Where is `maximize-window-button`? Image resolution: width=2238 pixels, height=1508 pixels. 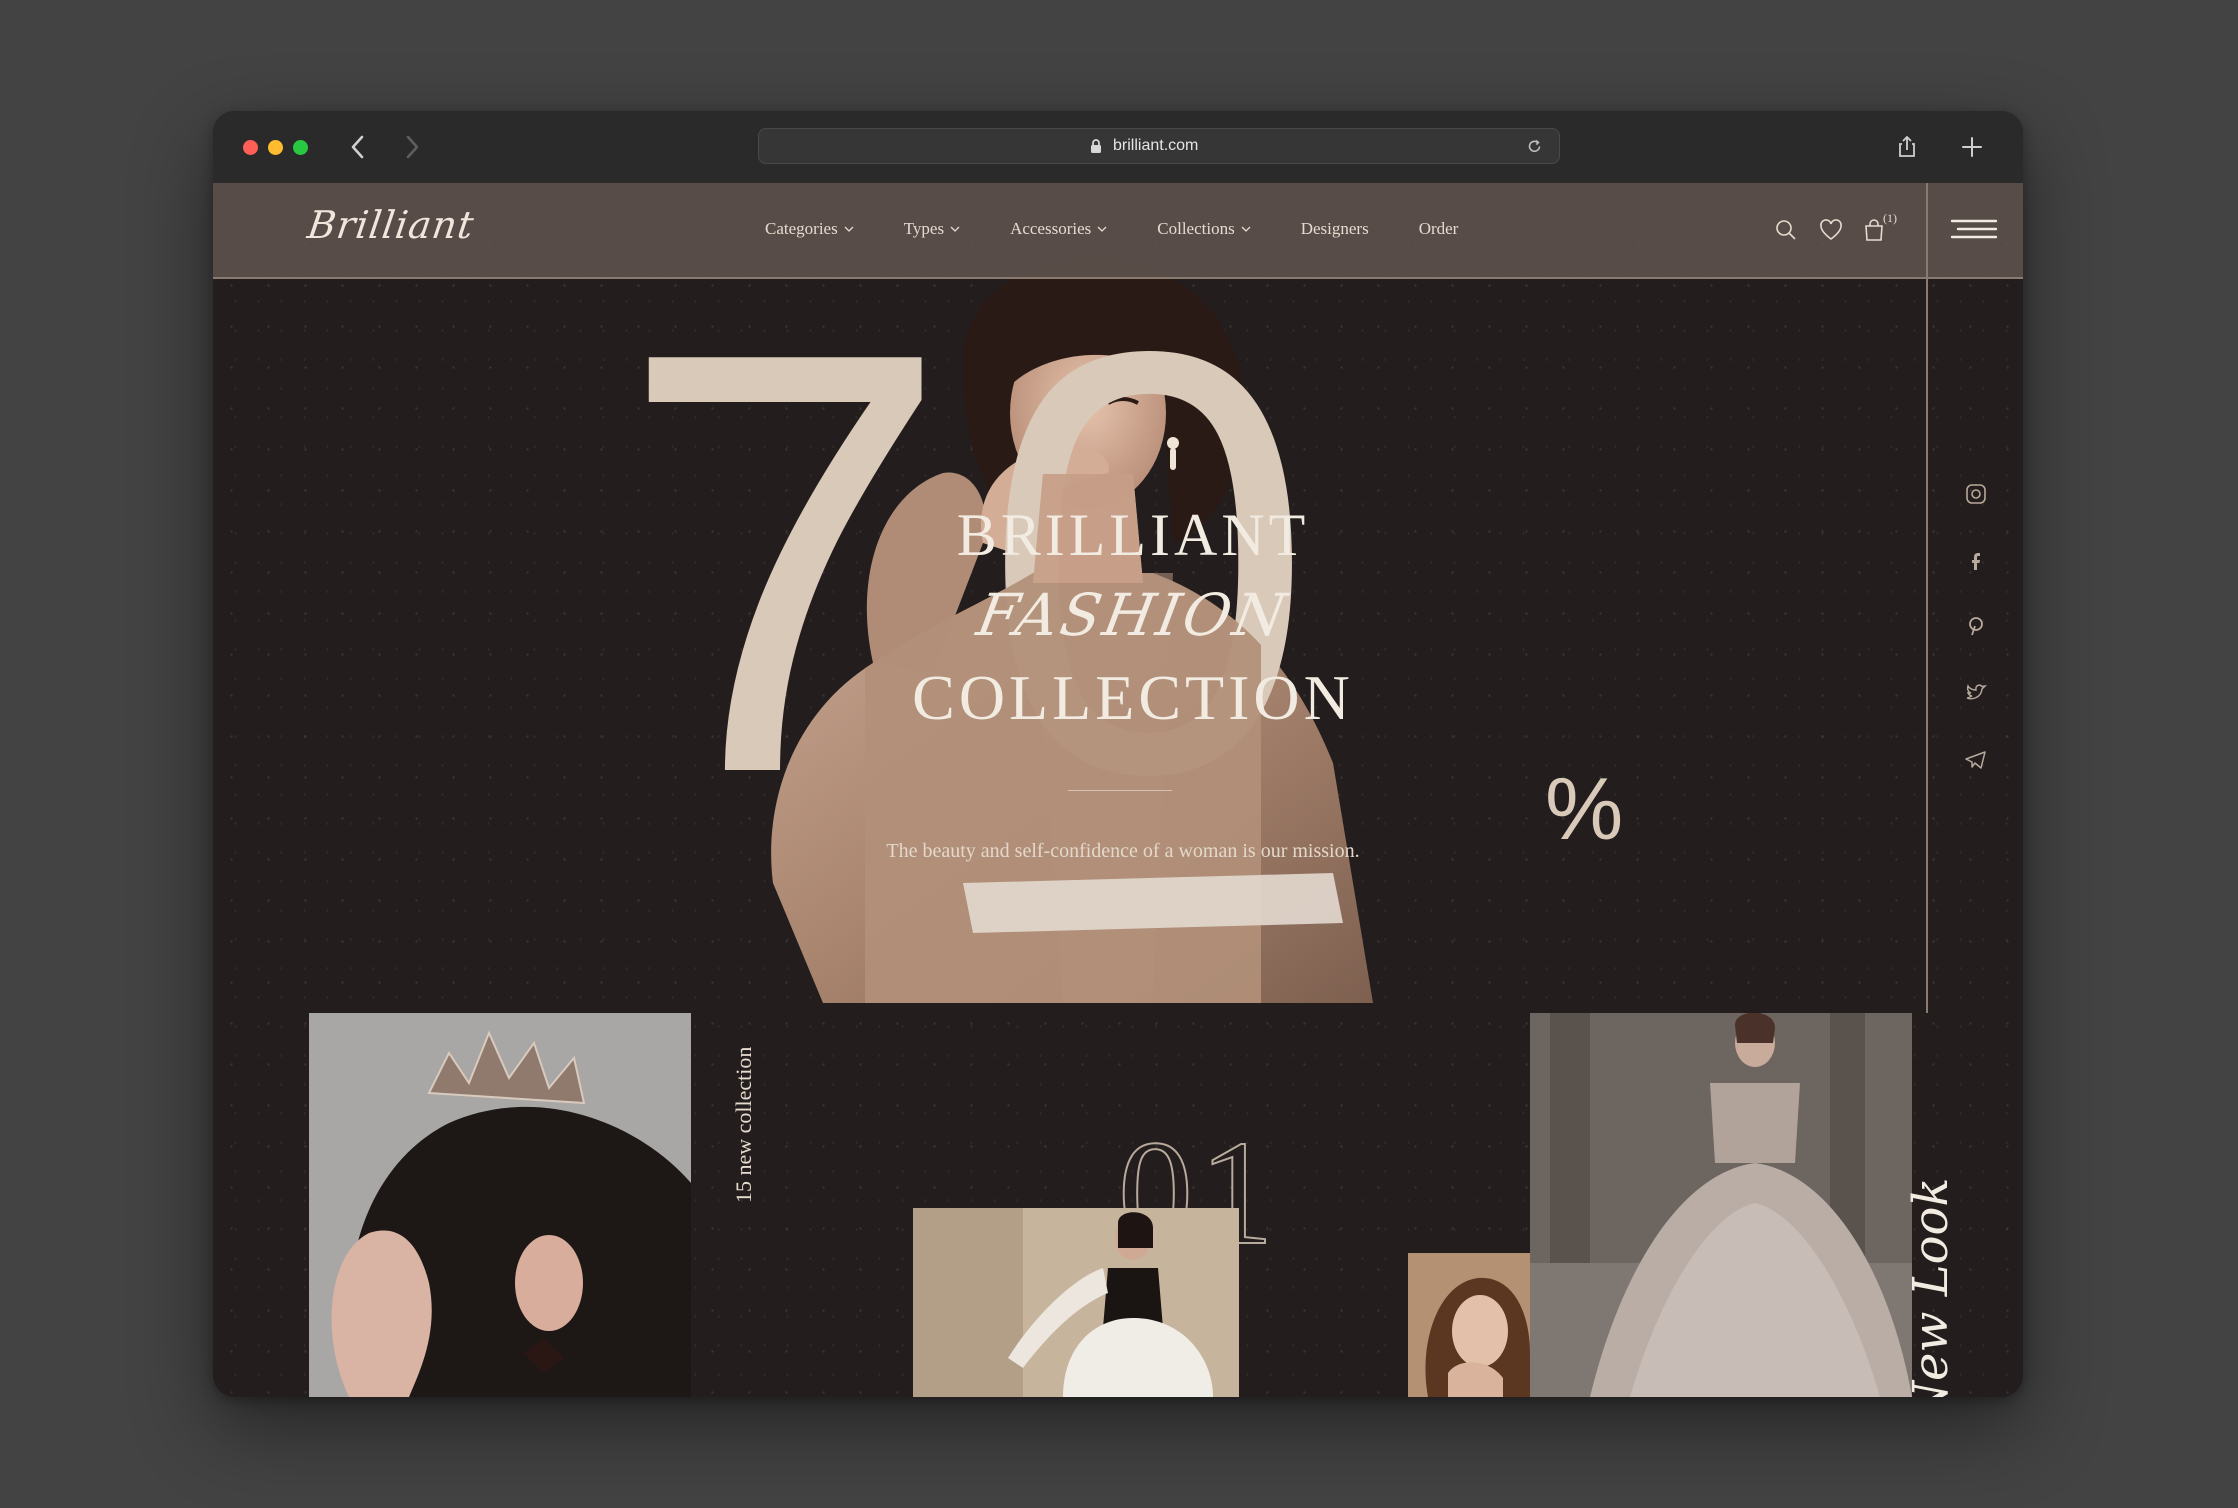
maximize-window-button is located at coordinates (300, 147).